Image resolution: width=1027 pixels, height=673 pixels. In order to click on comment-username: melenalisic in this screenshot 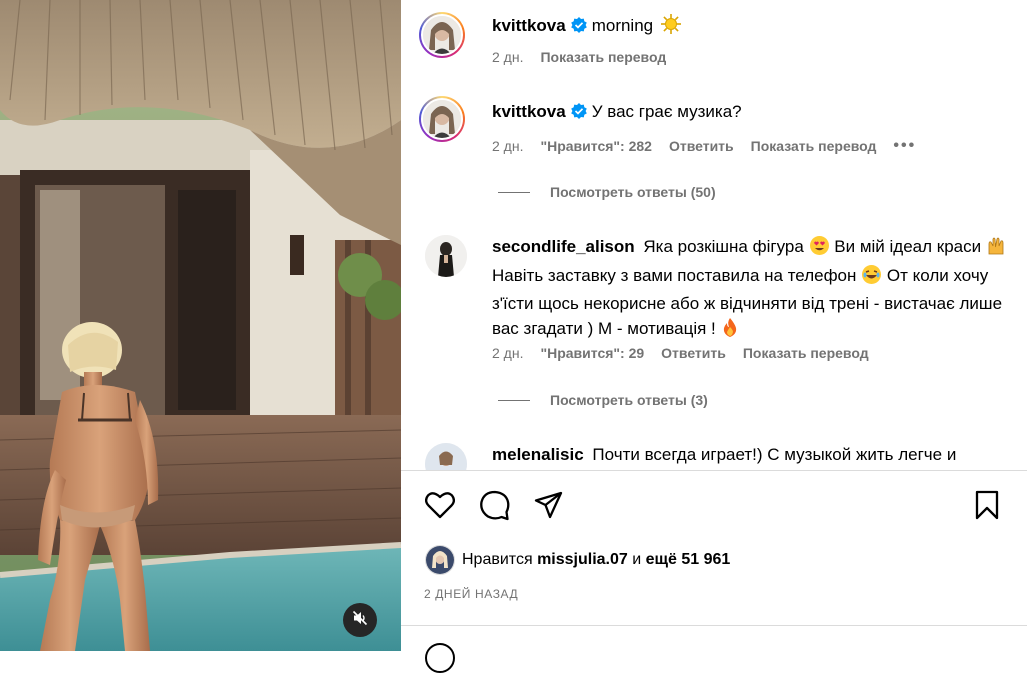, I will do `click(538, 454)`.